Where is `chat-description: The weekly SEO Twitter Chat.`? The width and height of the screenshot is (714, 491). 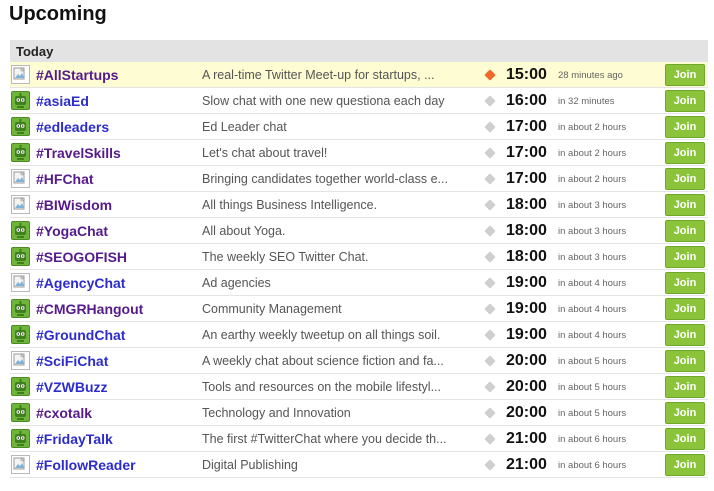 chat-description: The weekly SEO Twitter Chat. is located at coordinates (285, 257).